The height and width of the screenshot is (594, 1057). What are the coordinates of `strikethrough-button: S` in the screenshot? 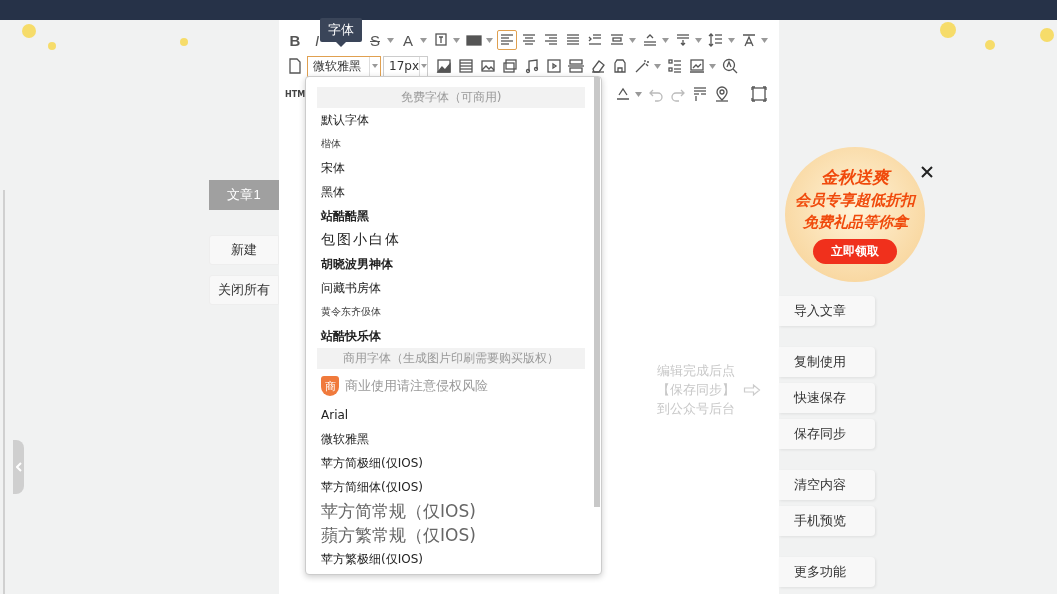 It's located at (375, 40).